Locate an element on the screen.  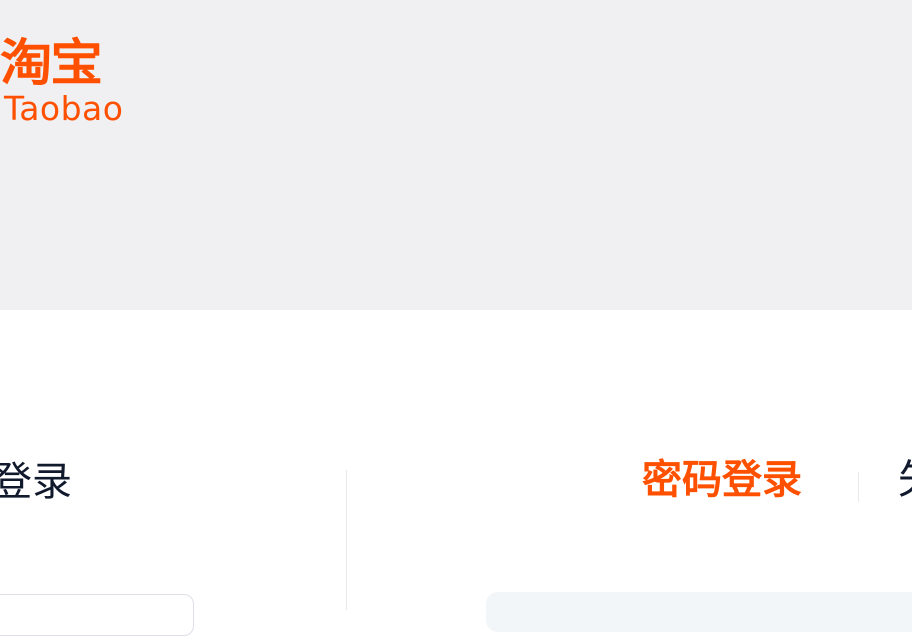
panel-divider is located at coordinates (346, 540).